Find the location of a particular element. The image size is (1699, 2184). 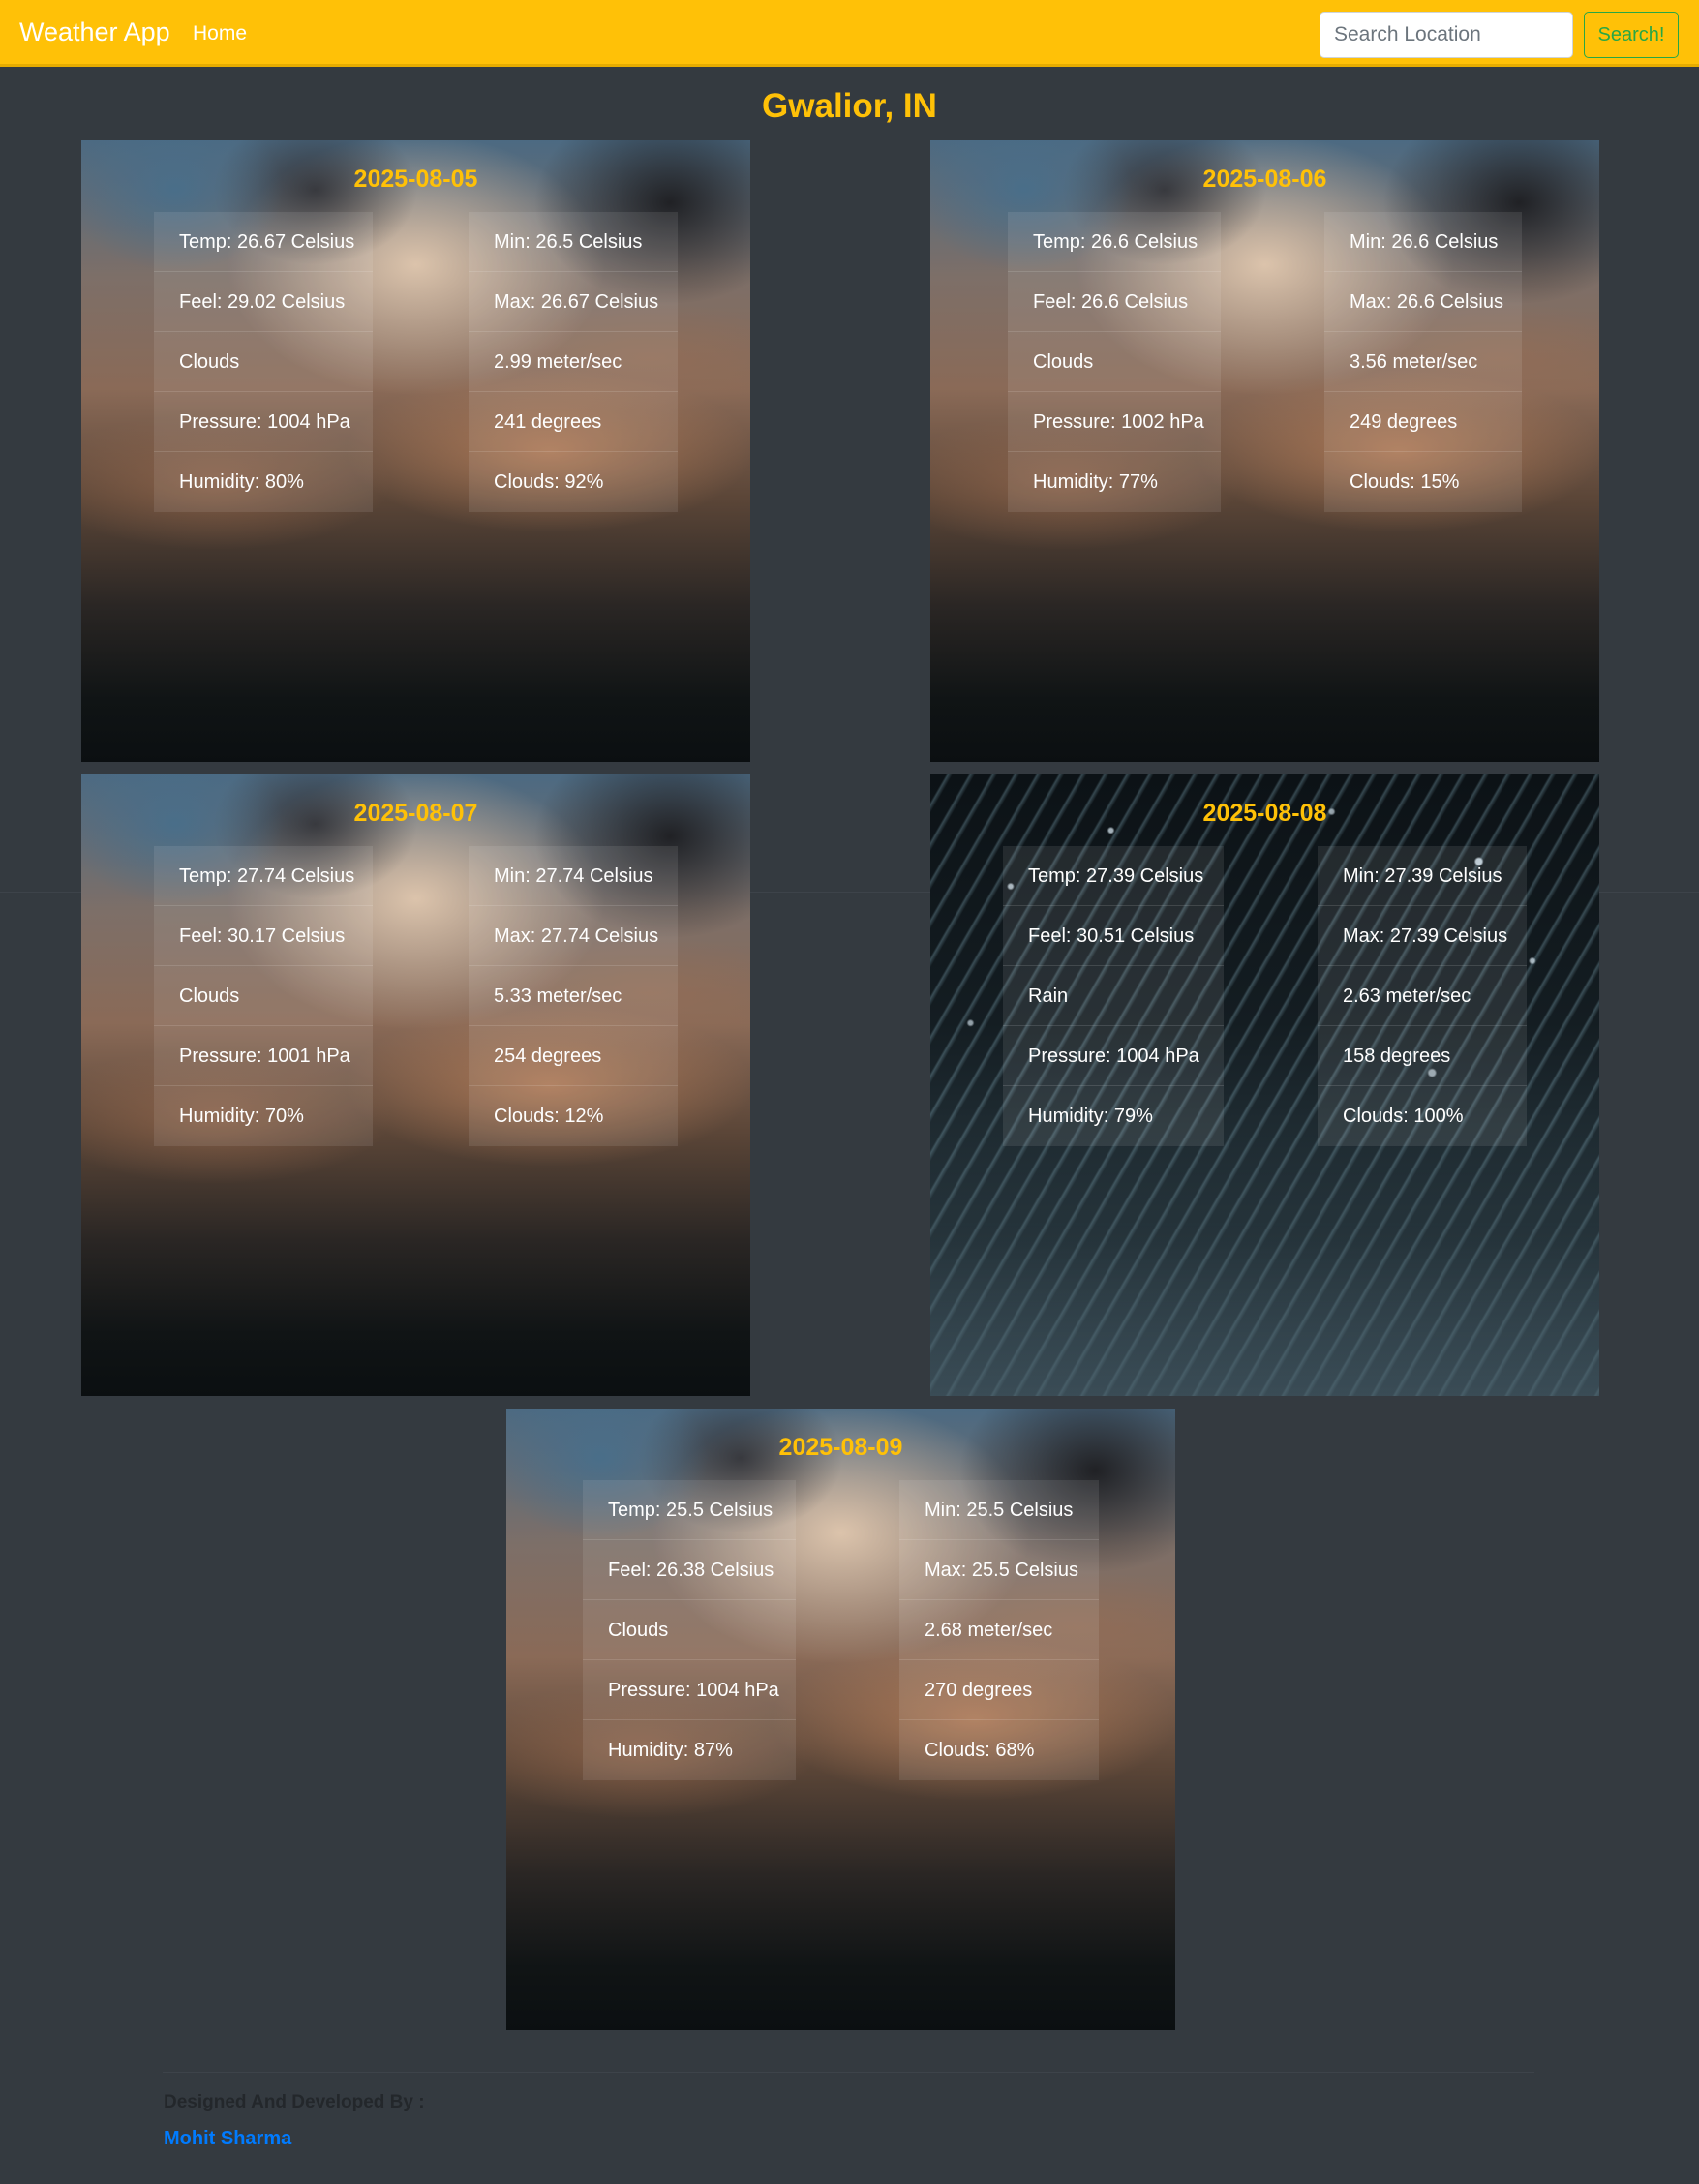

navbar: Weather App Home Search! is located at coordinates (849, 33).